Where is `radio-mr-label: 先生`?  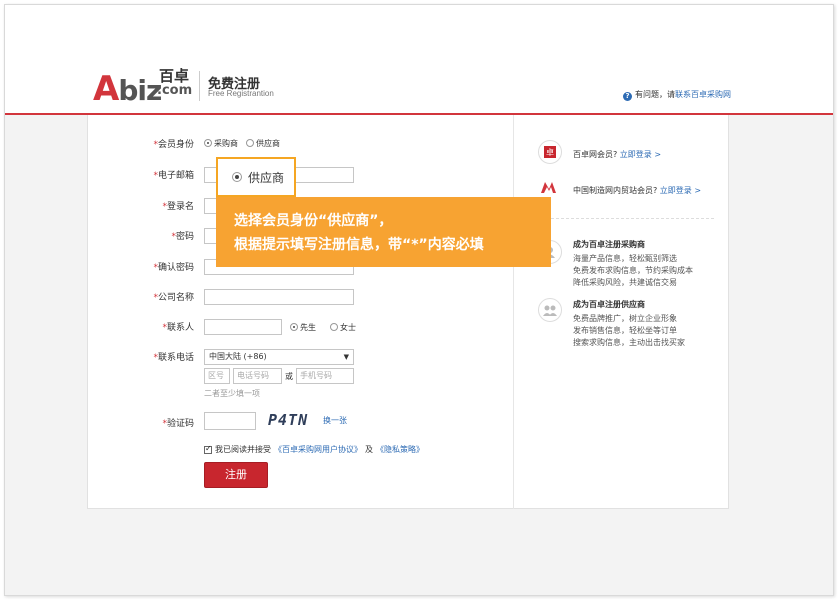
radio-mr-label: 先生 is located at coordinates (308, 327).